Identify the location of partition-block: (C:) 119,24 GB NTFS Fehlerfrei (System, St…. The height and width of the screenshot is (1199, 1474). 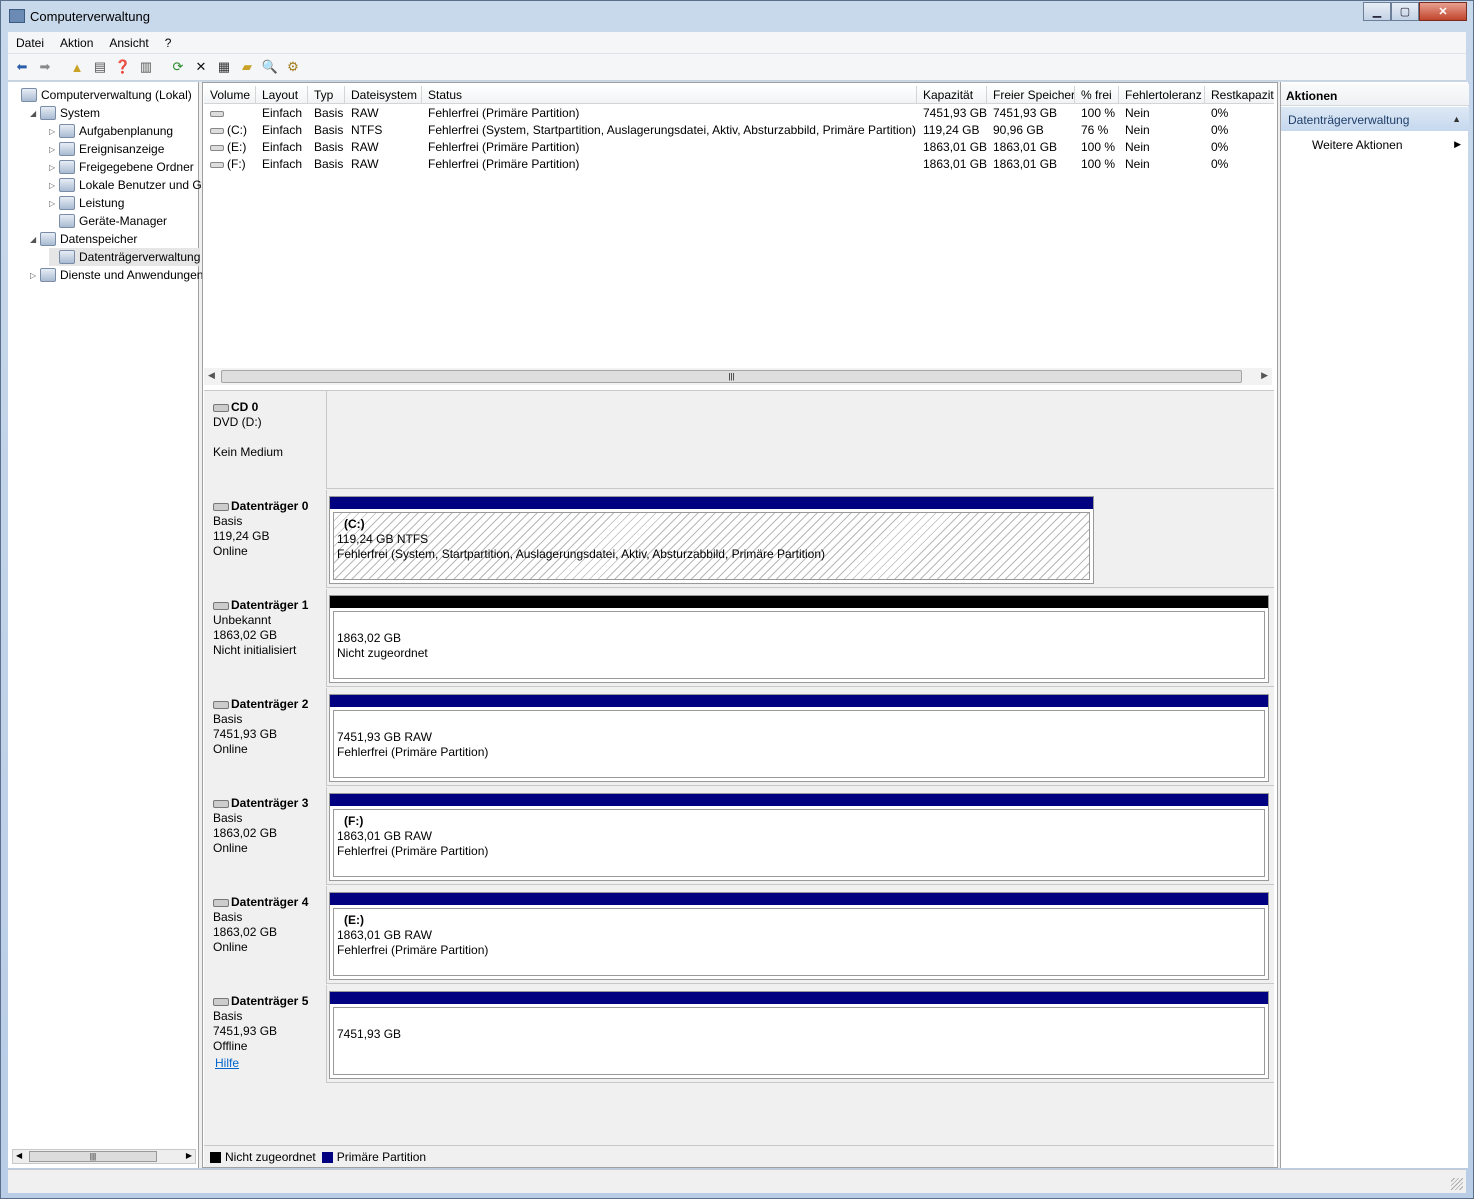
(711, 540).